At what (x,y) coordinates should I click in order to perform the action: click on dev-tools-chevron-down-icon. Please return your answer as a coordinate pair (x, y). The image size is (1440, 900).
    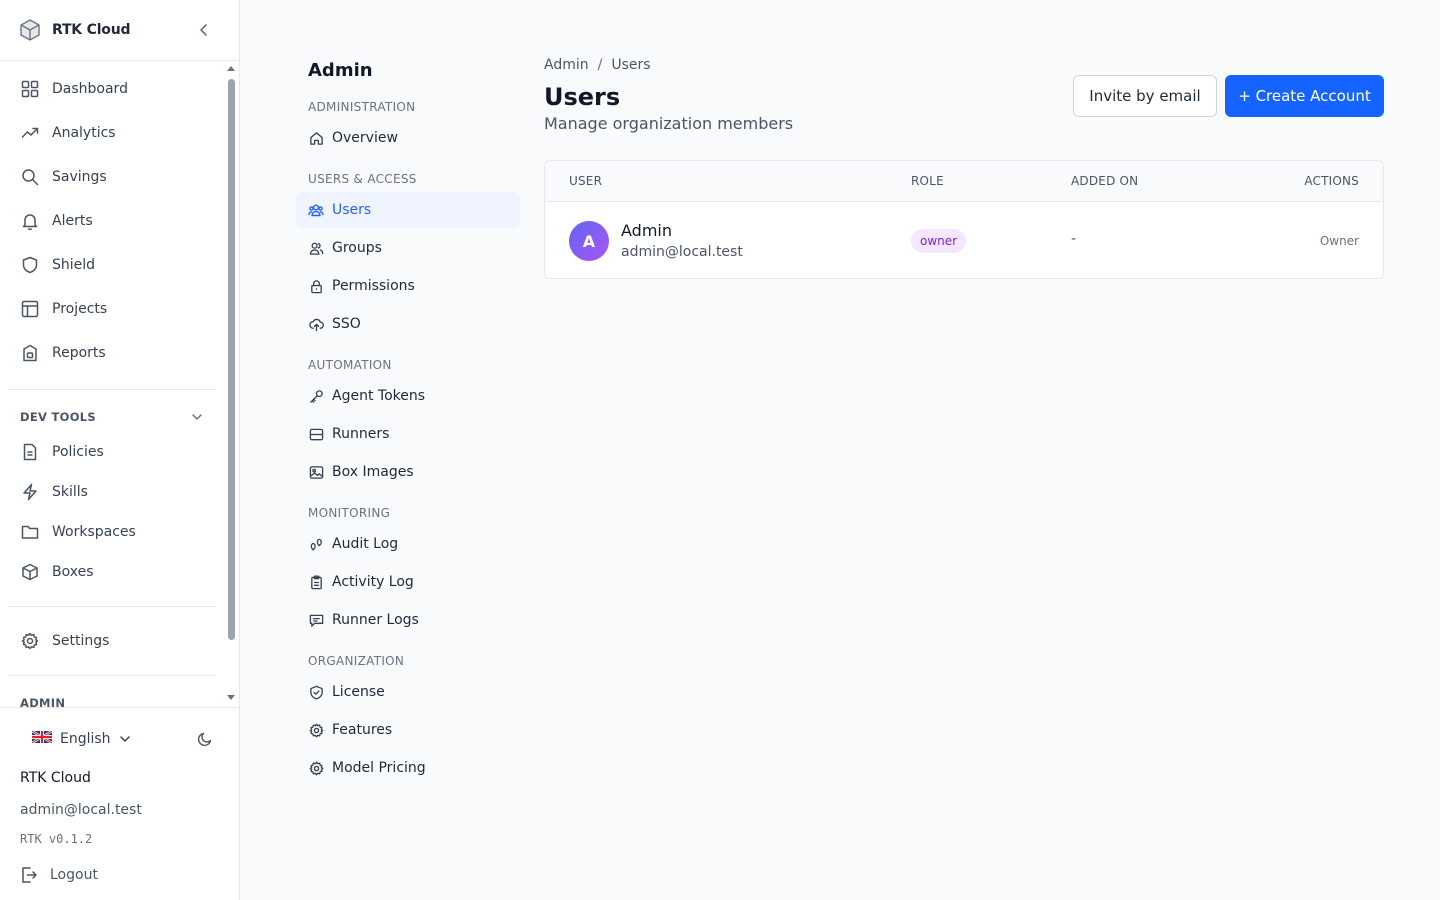
    Looking at the image, I should click on (197, 417).